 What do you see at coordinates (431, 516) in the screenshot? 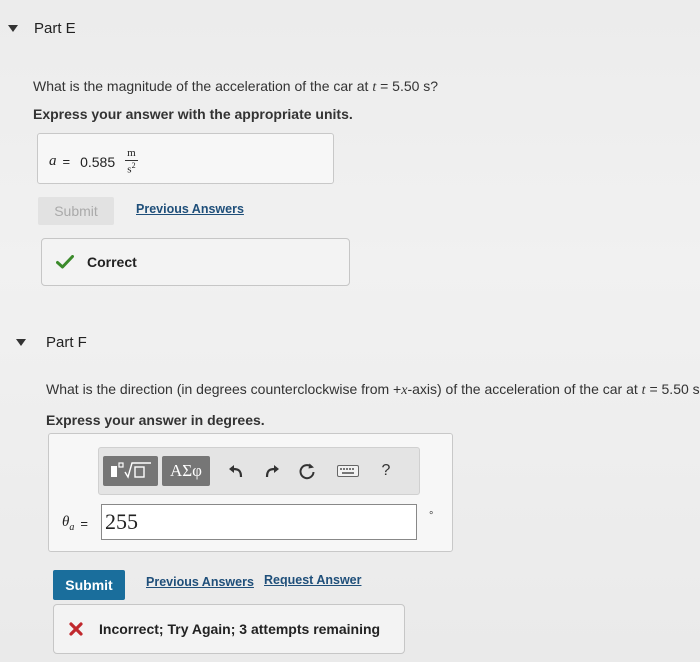
I see `degree-unit-symbol: °` at bounding box center [431, 516].